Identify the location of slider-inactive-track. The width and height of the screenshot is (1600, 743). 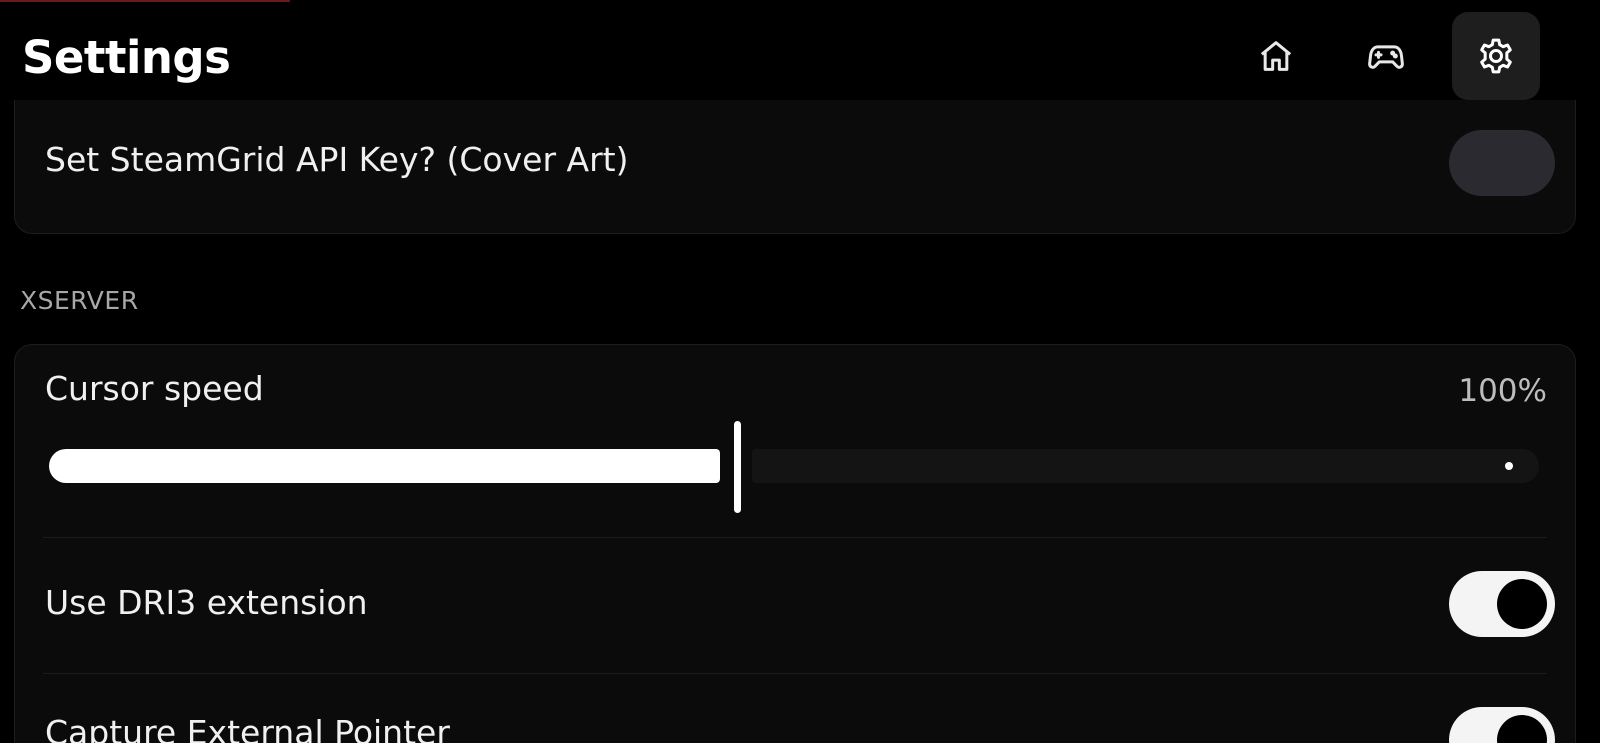
(1145, 466).